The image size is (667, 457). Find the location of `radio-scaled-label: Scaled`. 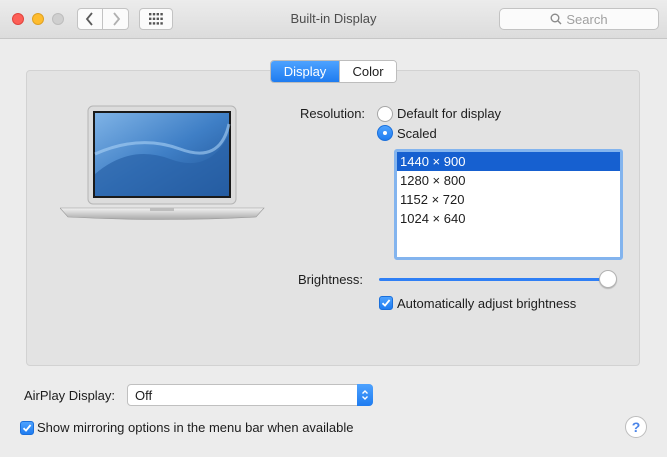

radio-scaled-label: Scaled is located at coordinates (417, 133).